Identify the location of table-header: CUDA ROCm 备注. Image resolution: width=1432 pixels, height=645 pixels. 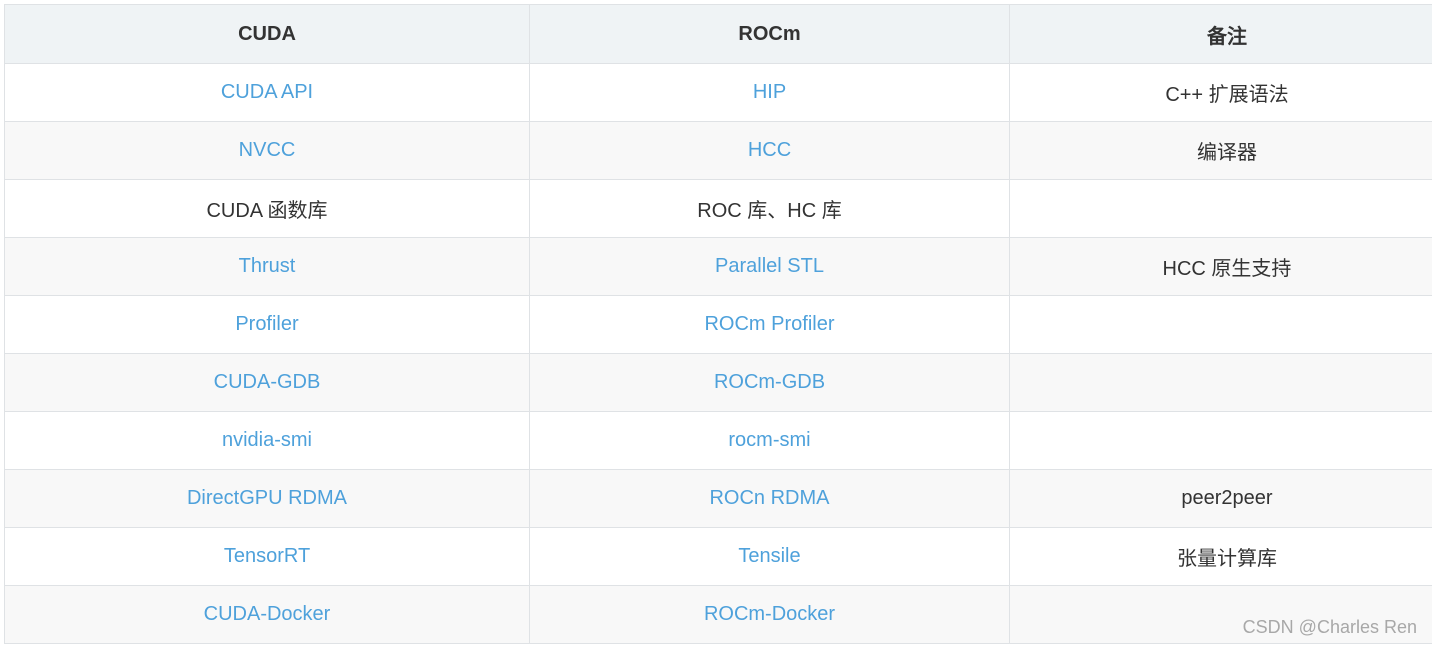
(718, 34).